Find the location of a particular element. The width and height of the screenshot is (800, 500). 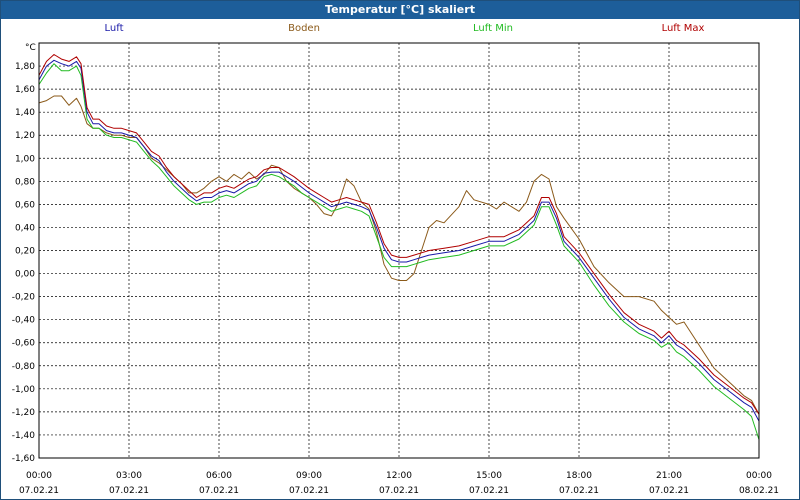

x-tick-time: 18:00 is located at coordinates (579, 476).